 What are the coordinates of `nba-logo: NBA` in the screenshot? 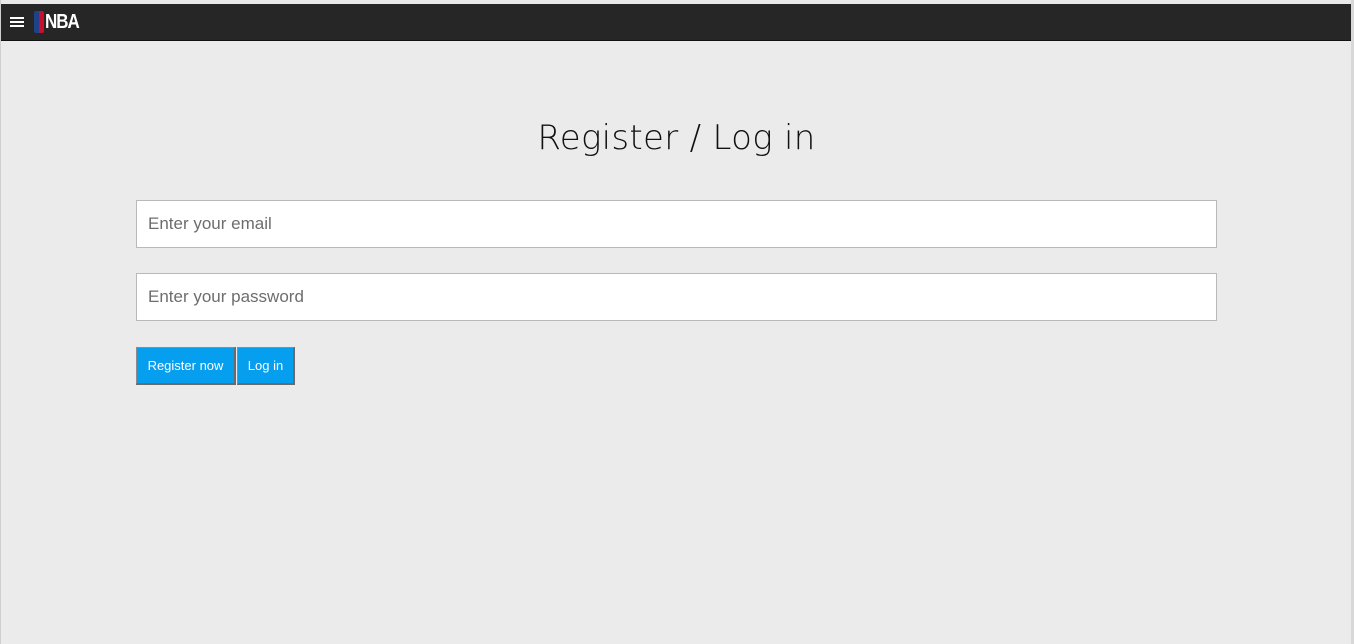 It's located at (57, 21).